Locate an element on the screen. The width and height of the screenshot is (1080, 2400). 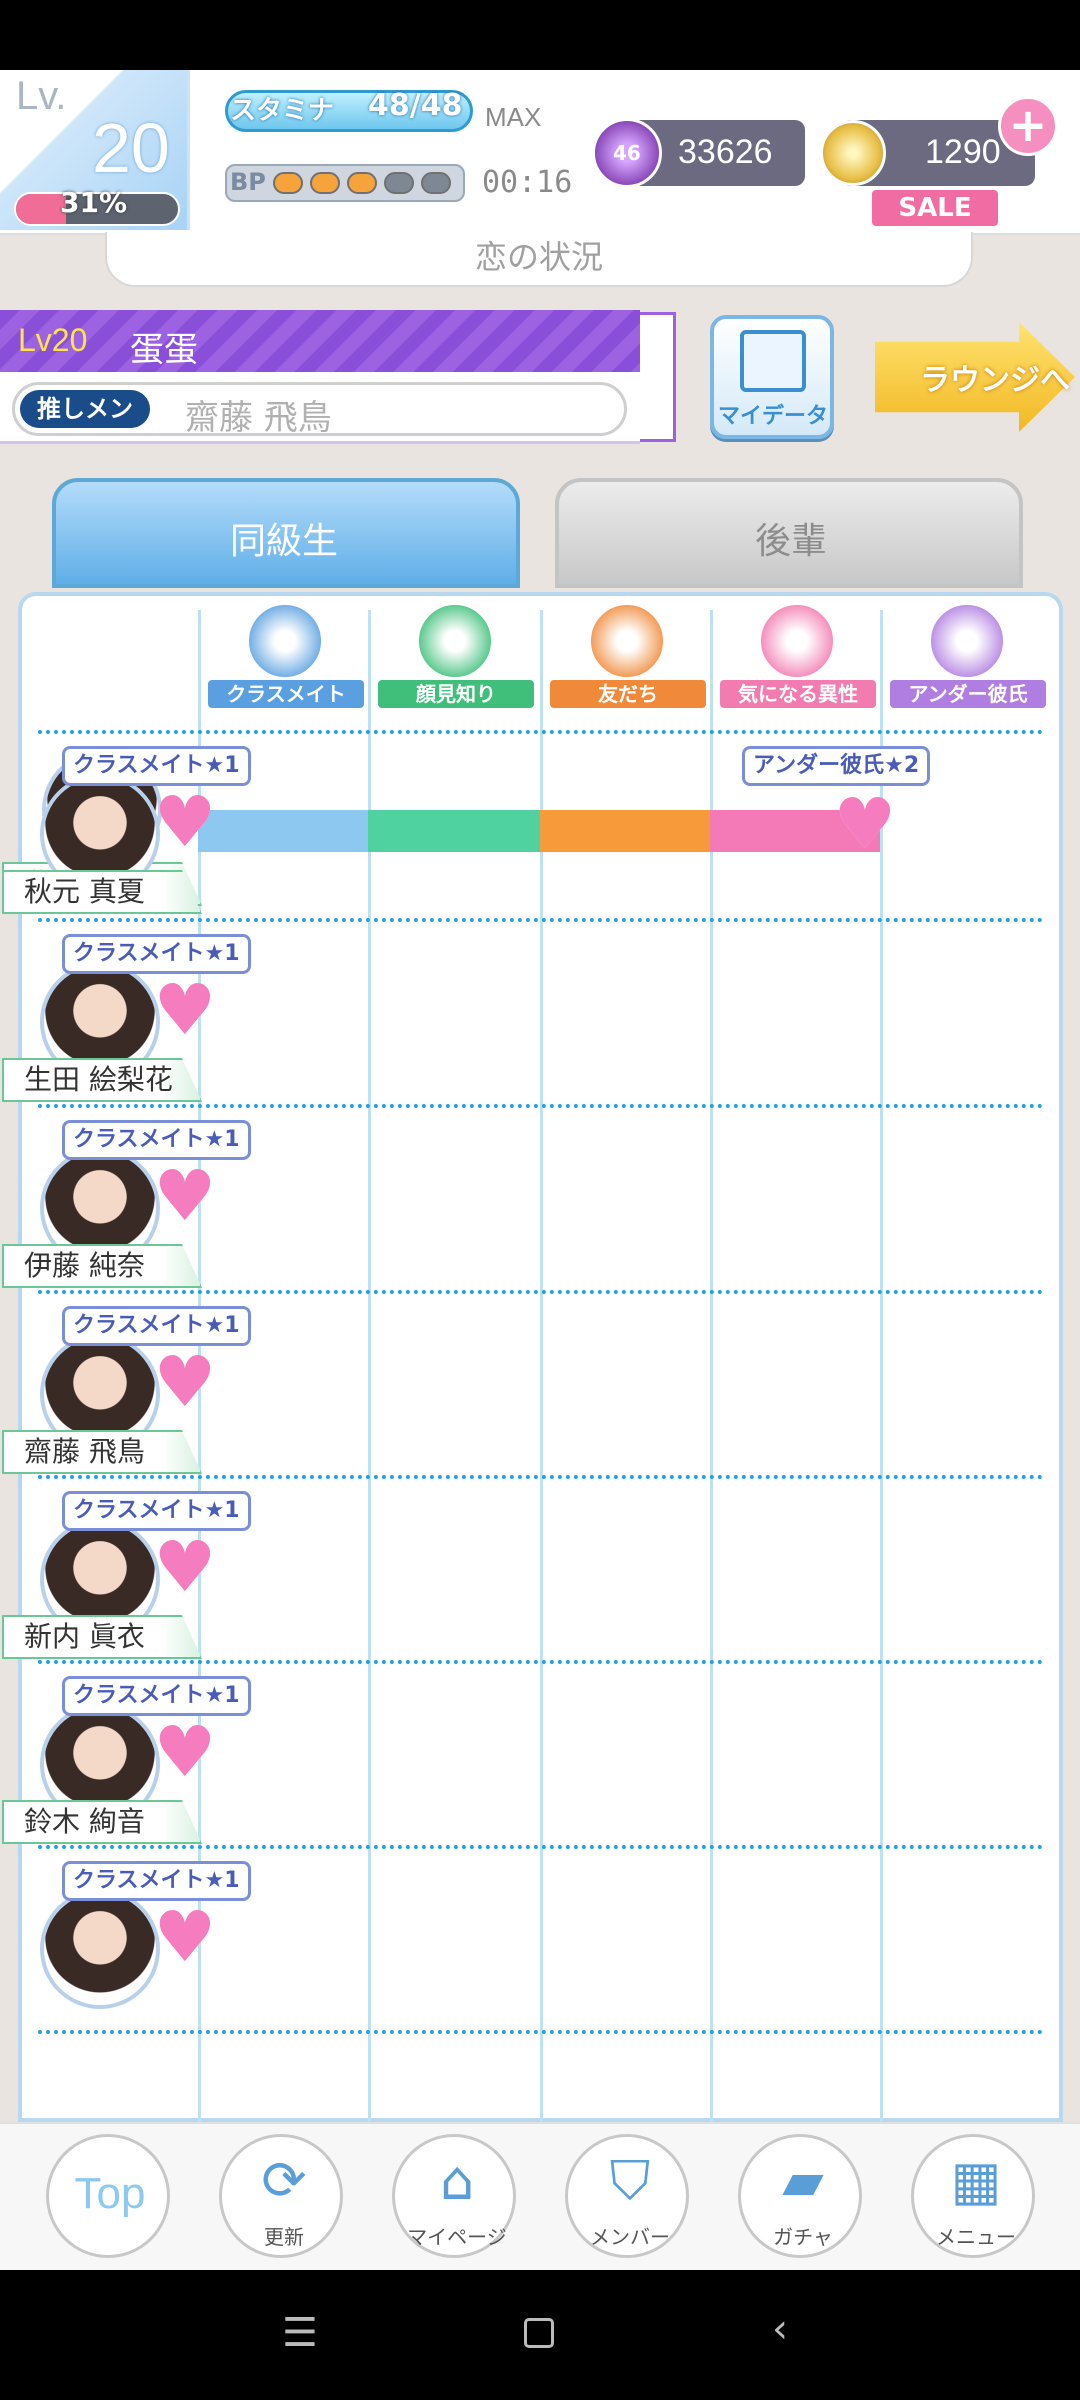
tab-juniors-label: 後輩 is located at coordinates (791, 541).